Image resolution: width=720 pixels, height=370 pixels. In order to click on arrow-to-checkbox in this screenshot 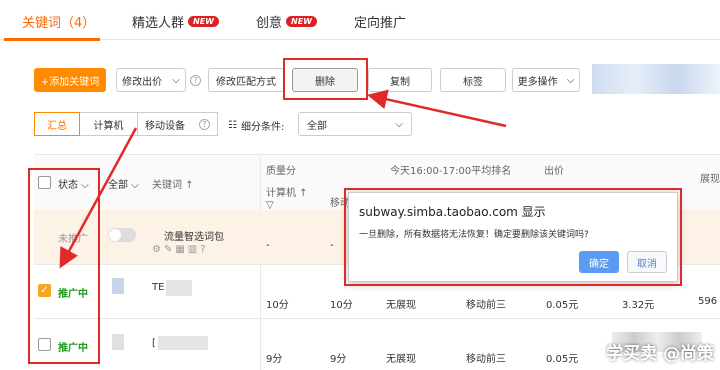, I will do `click(98, 198)`.